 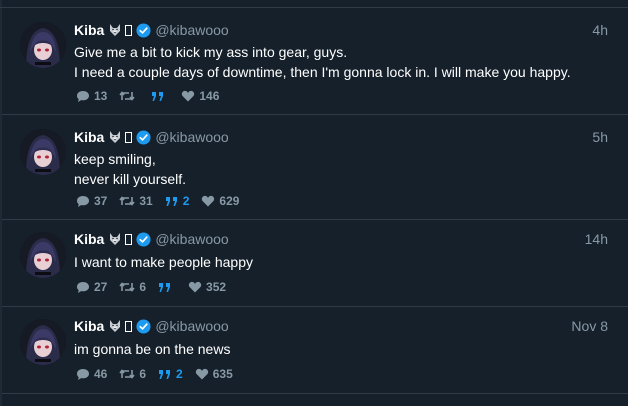 I want to click on timestamp: 5h, so click(x=600, y=137).